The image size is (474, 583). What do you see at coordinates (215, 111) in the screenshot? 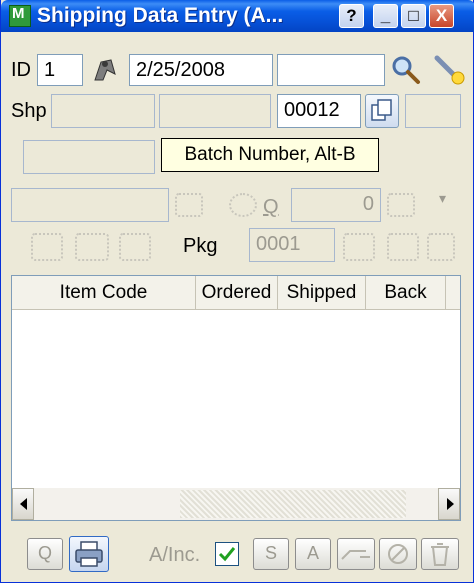
I see `ship-zone-field` at bounding box center [215, 111].